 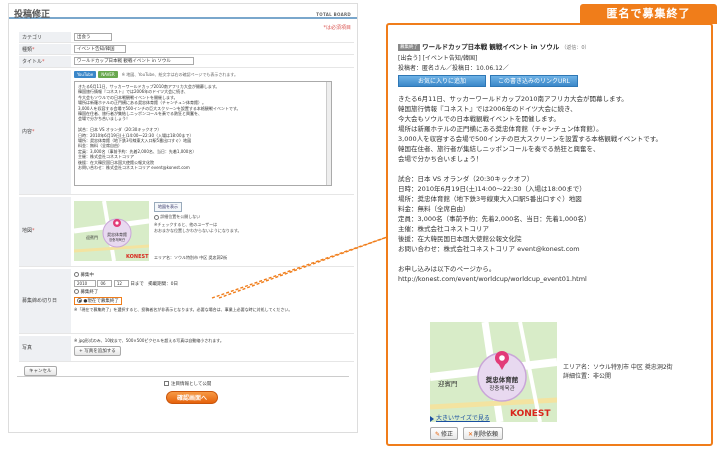 I want to click on remaining-days: 掲載期間：0日, so click(x=163, y=284).